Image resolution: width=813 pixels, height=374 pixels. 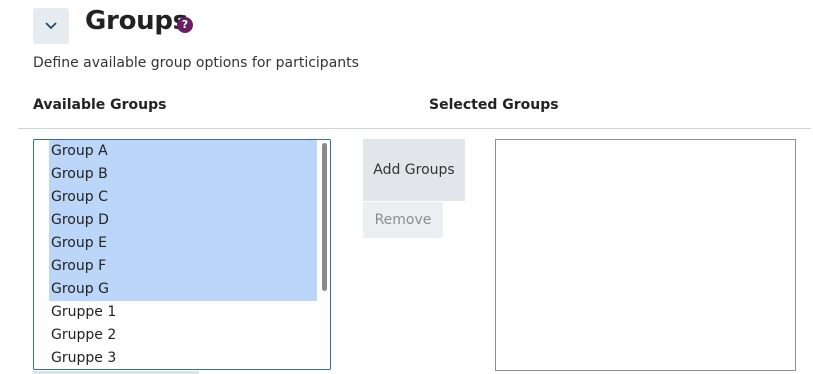 I want to click on list-item: Gruppe 3, so click(x=183, y=358).